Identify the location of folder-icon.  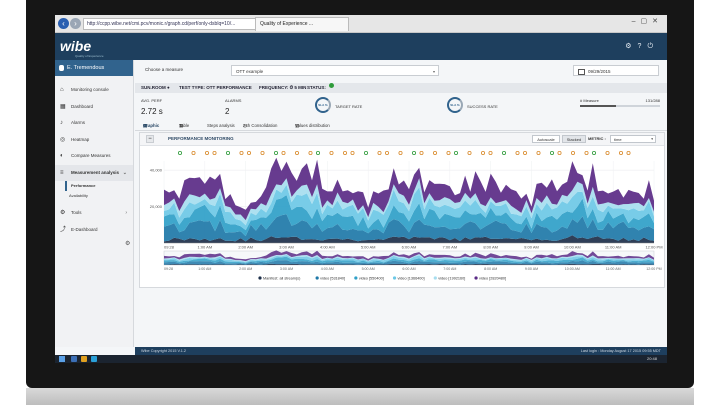
(84, 359).